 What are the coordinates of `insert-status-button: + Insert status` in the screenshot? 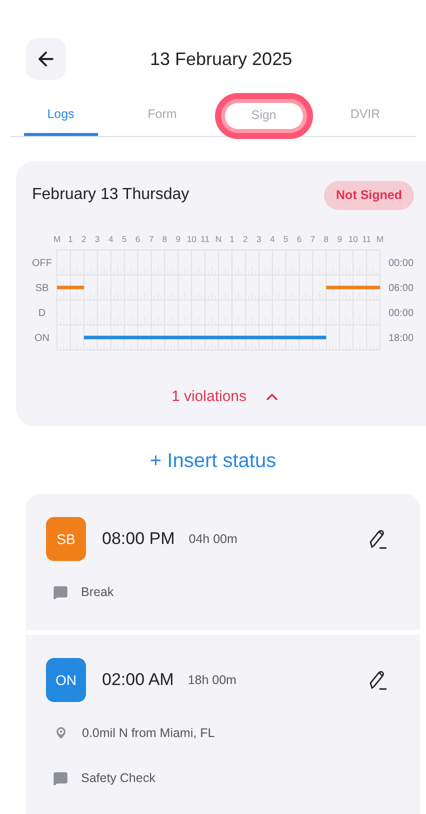 It's located at (213, 461).